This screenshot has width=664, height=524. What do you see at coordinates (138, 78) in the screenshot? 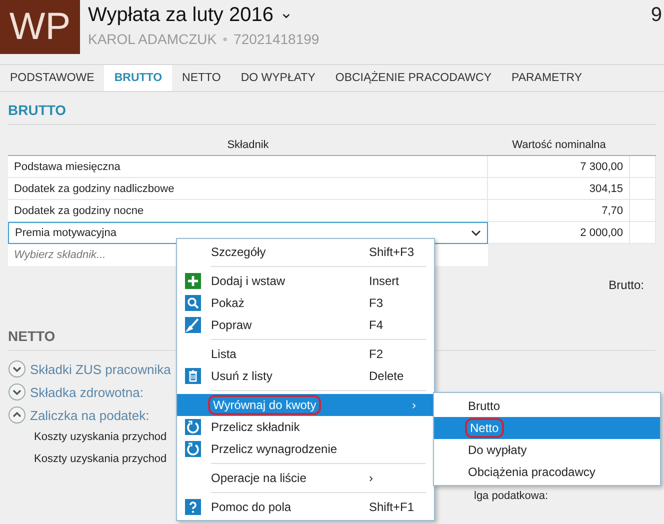
I see `tab: BRUTTO` at bounding box center [138, 78].